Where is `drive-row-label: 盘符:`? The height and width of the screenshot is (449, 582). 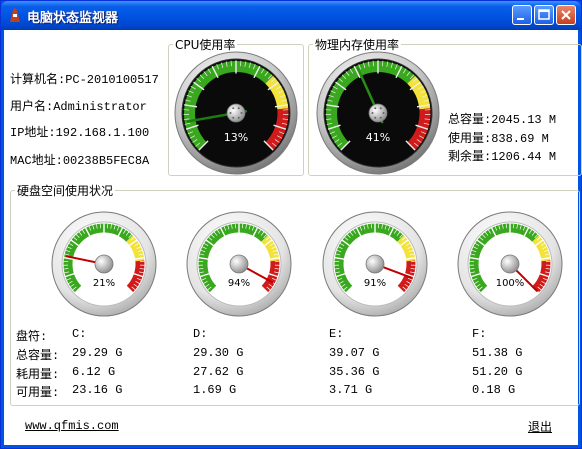
drive-row-label: 盘符: is located at coordinates (32, 337).